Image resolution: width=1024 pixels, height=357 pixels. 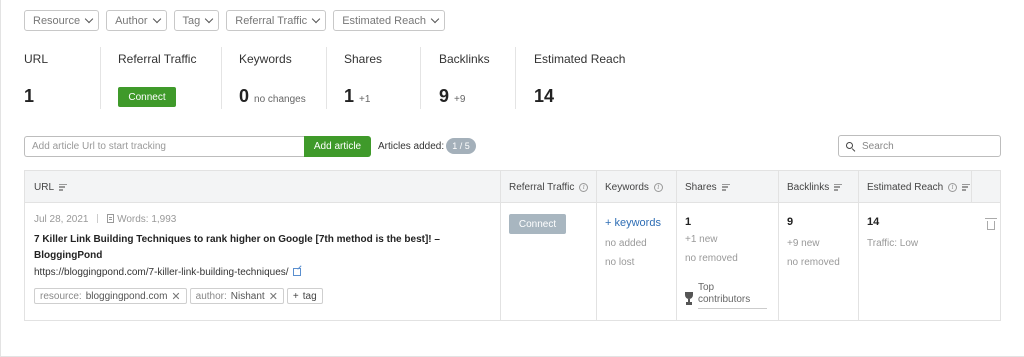 What do you see at coordinates (296, 272) in the screenshot?
I see `external-link-icon` at bounding box center [296, 272].